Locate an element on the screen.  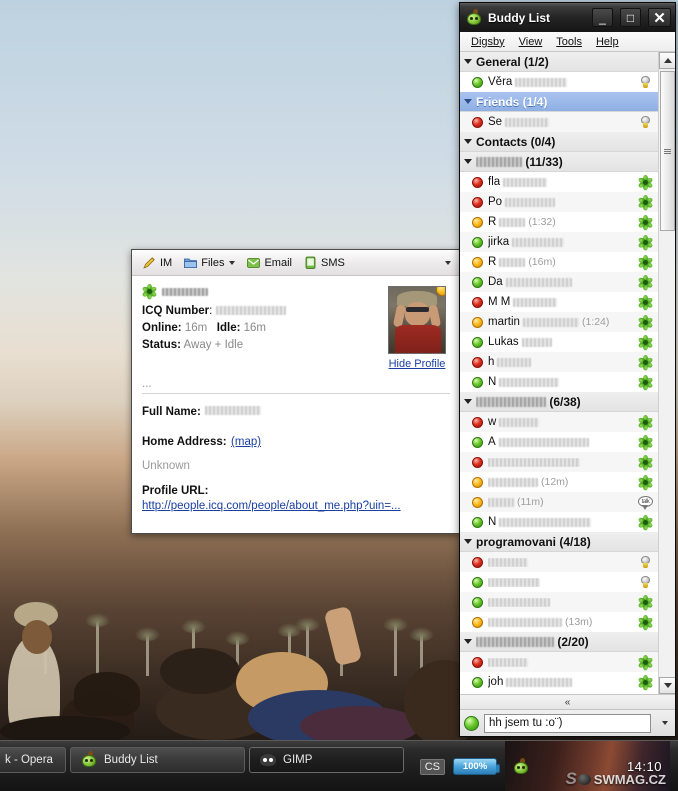
minimize-button: _ is located at coordinates (602, 17).